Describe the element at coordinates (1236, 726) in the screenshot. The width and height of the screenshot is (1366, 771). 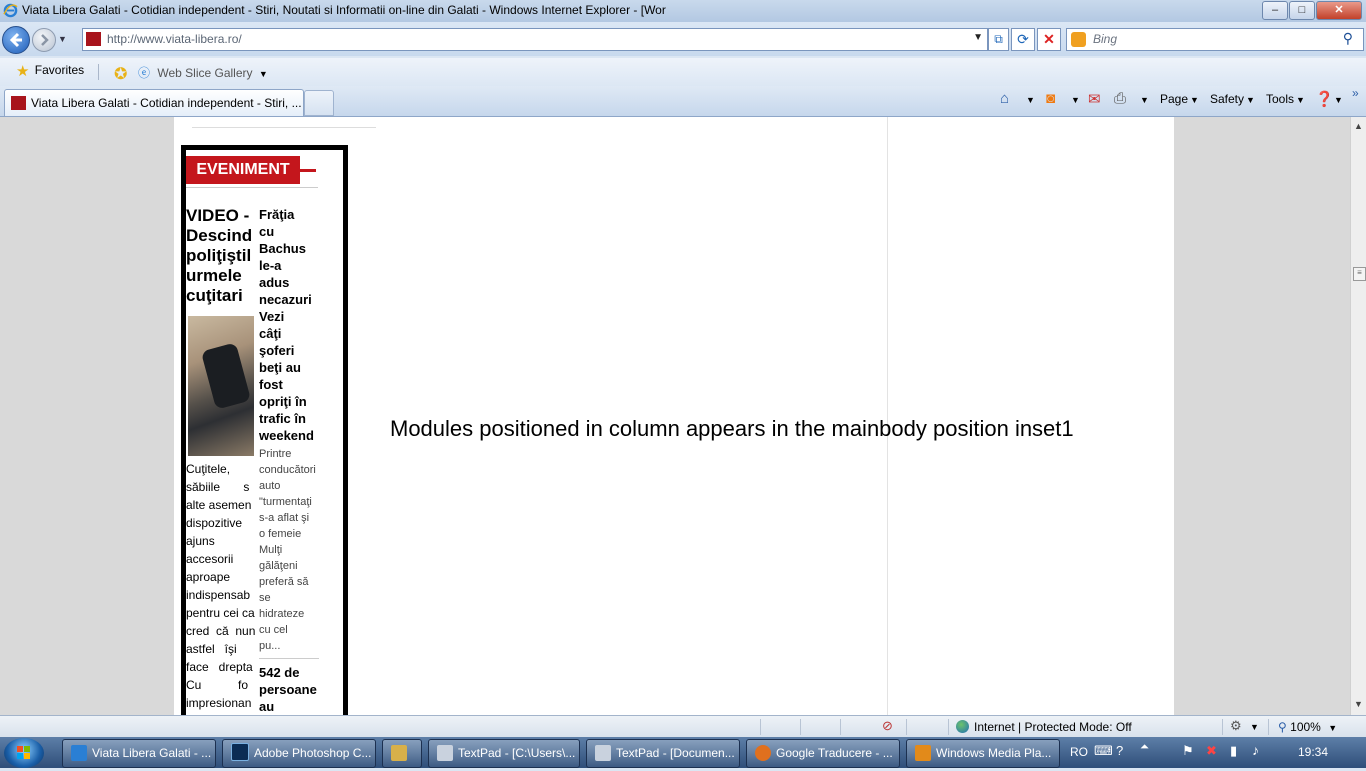
I see `protected-mode-icon: ⚙` at that location.